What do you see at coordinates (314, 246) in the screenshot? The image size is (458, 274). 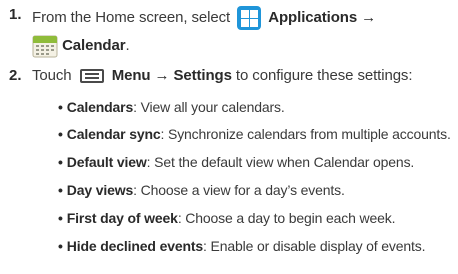 I see `setting-description: : Enable or disable display of events.` at bounding box center [314, 246].